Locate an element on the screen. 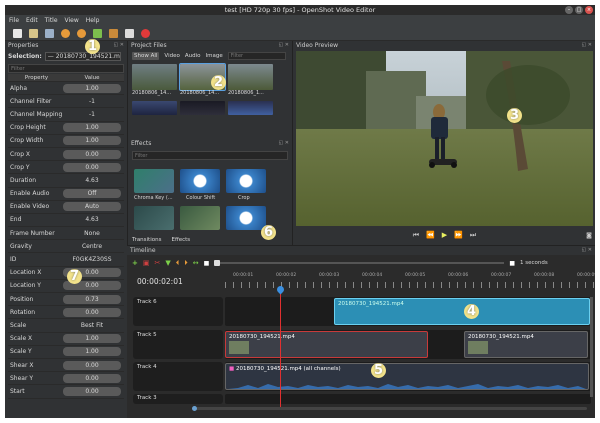 This screenshot has height=423, width=600. zoom-in-icon: ■ is located at coordinates (512, 263).